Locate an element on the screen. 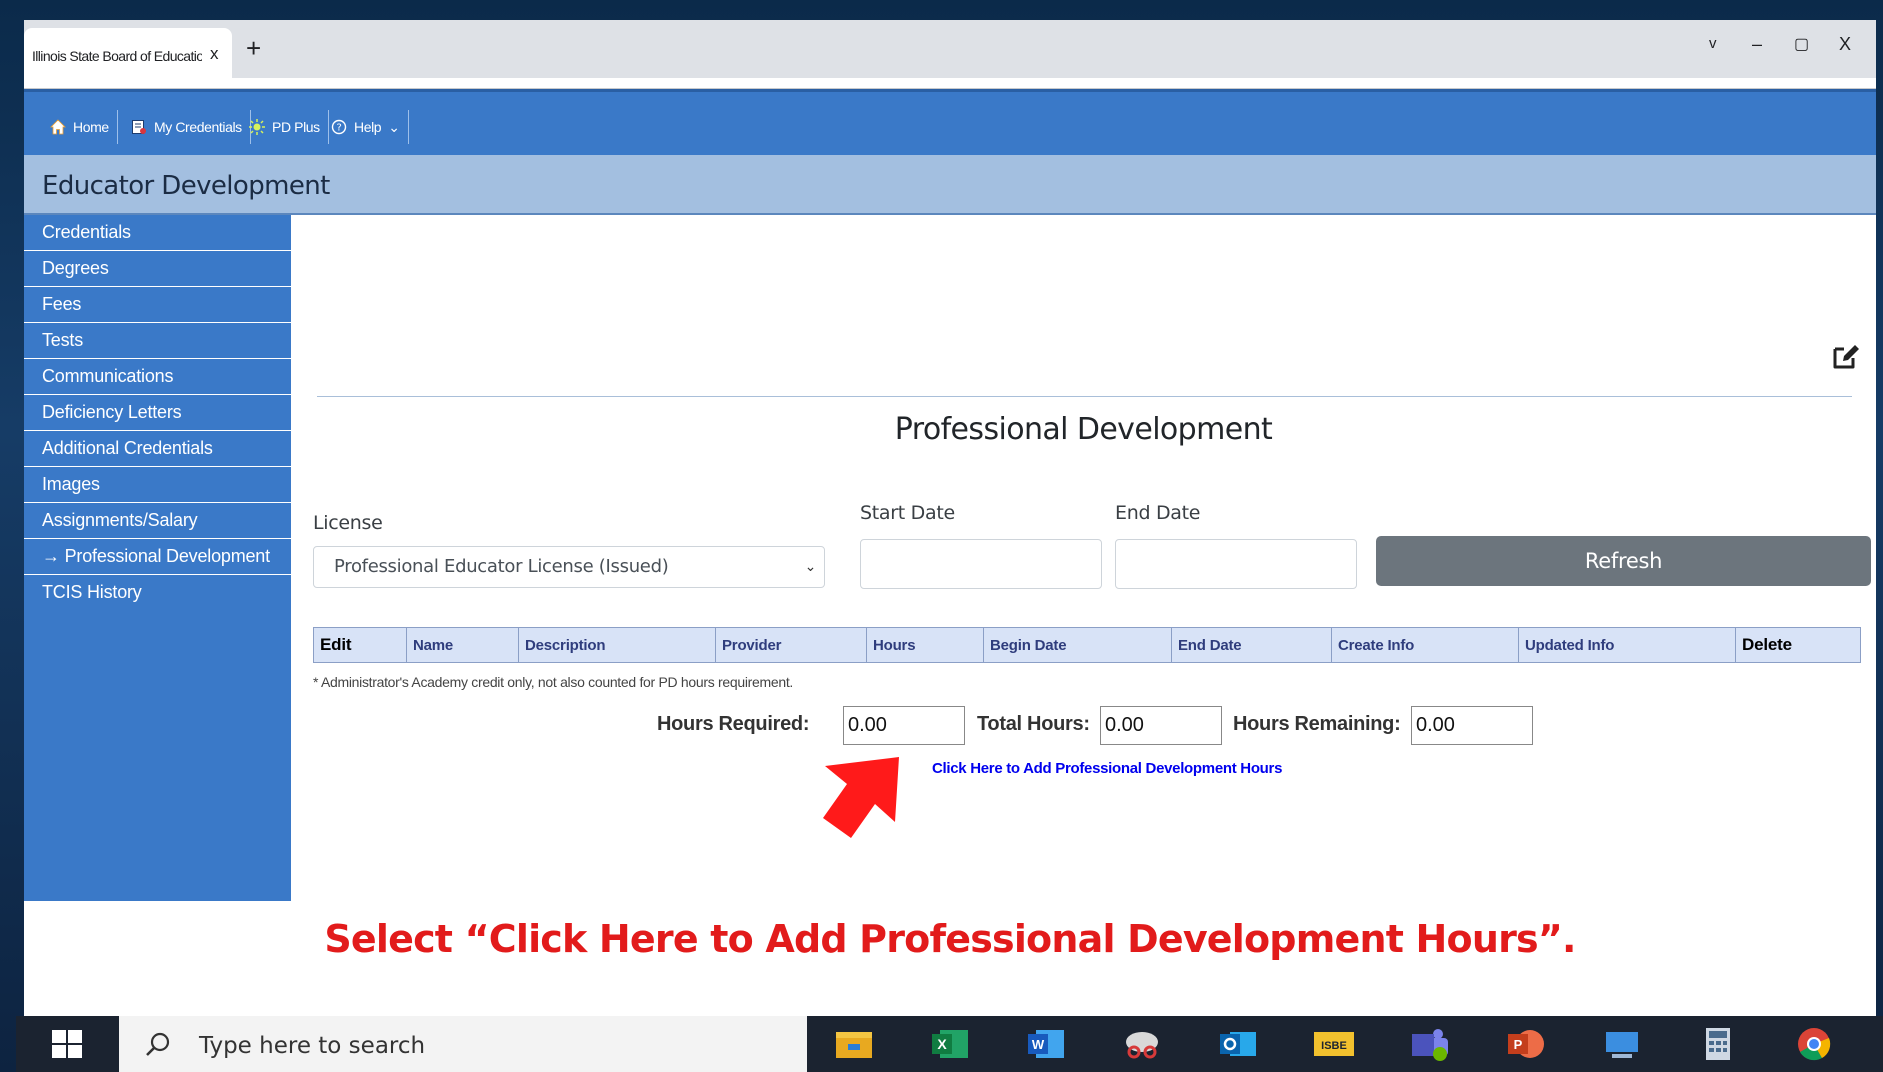 Image resolution: width=1883 pixels, height=1072 pixels. chrome-icon is located at coordinates (1814, 1044).